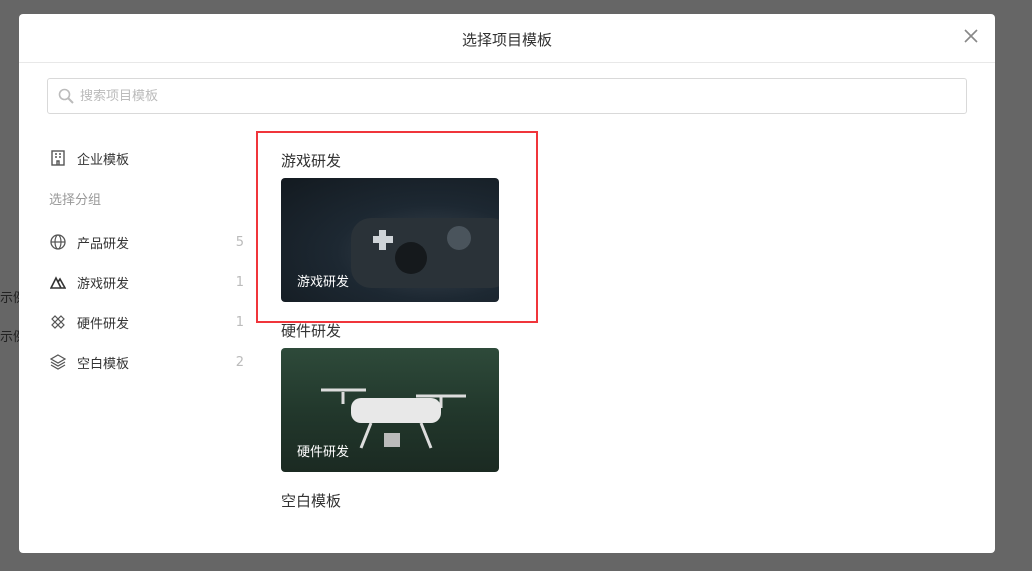  I want to click on sidebar-item-product: 产品研发 5, so click(146, 242).